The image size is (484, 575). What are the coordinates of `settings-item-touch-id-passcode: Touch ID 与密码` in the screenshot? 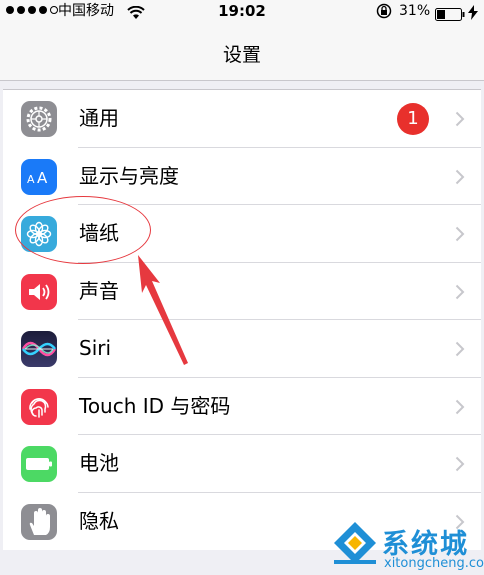 It's located at (242, 407).